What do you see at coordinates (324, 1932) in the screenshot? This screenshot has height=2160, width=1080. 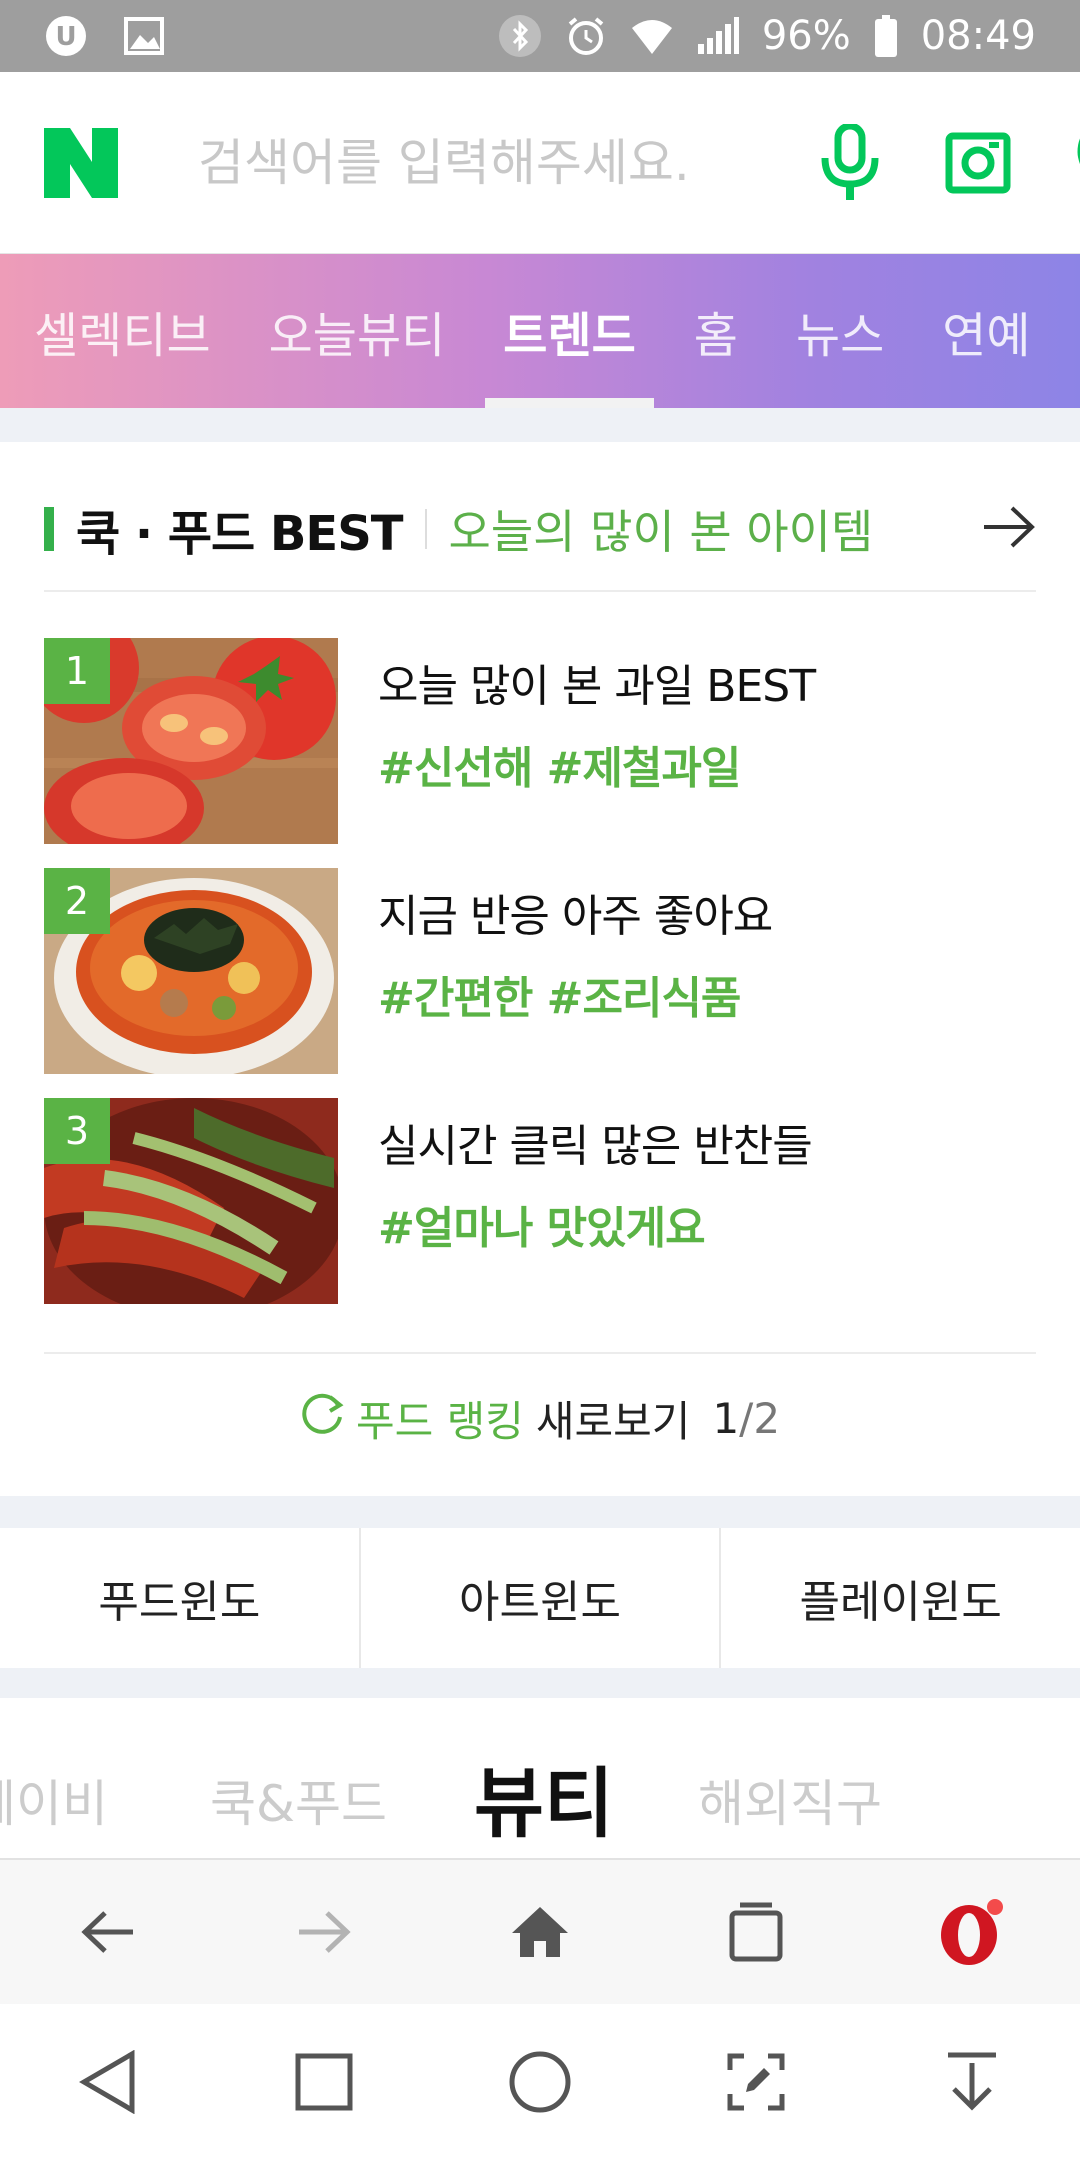 I see `forward-arrow-icon` at bounding box center [324, 1932].